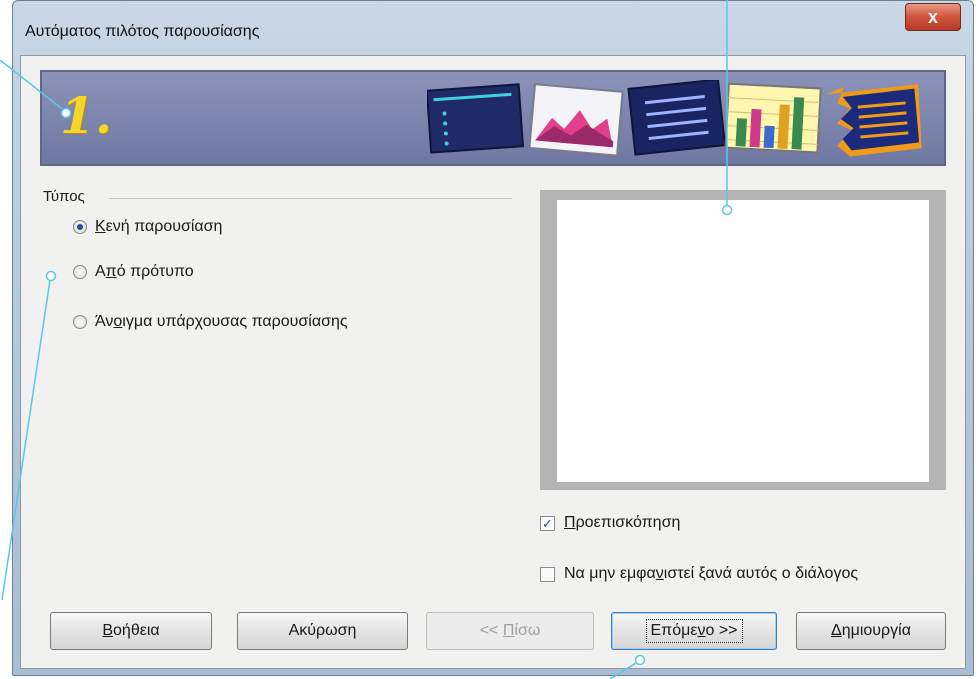 This screenshot has width=979, height=679. Describe the element at coordinates (142, 31) in the screenshot. I see `window-title: Αυτόματος πιλότος παρουσίασης` at that location.